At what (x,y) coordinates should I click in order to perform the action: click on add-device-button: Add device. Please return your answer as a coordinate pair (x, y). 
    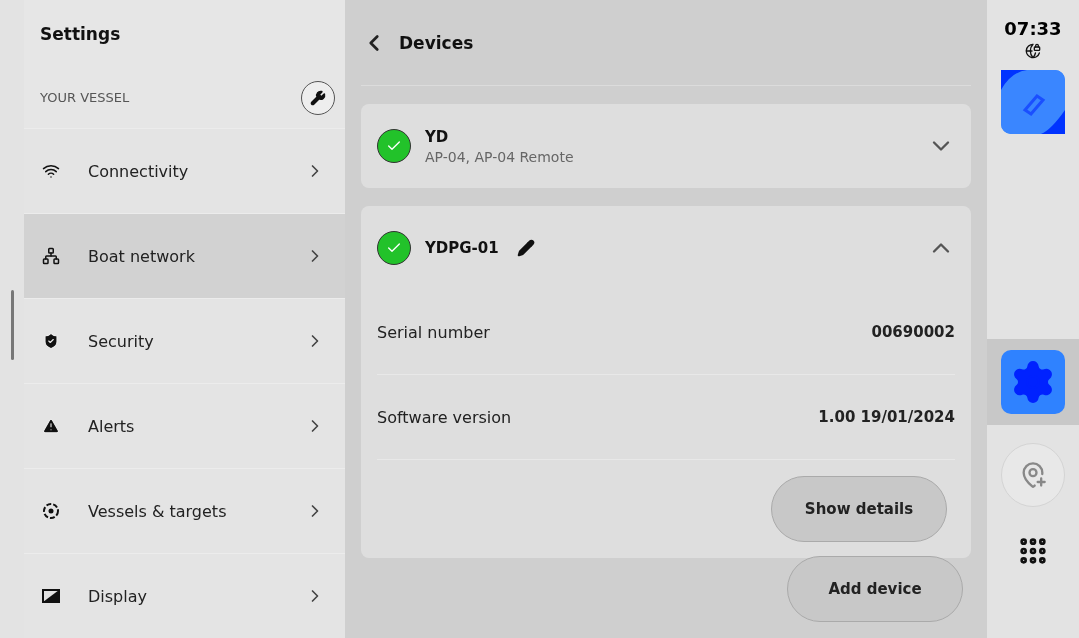
    Looking at the image, I should click on (875, 589).